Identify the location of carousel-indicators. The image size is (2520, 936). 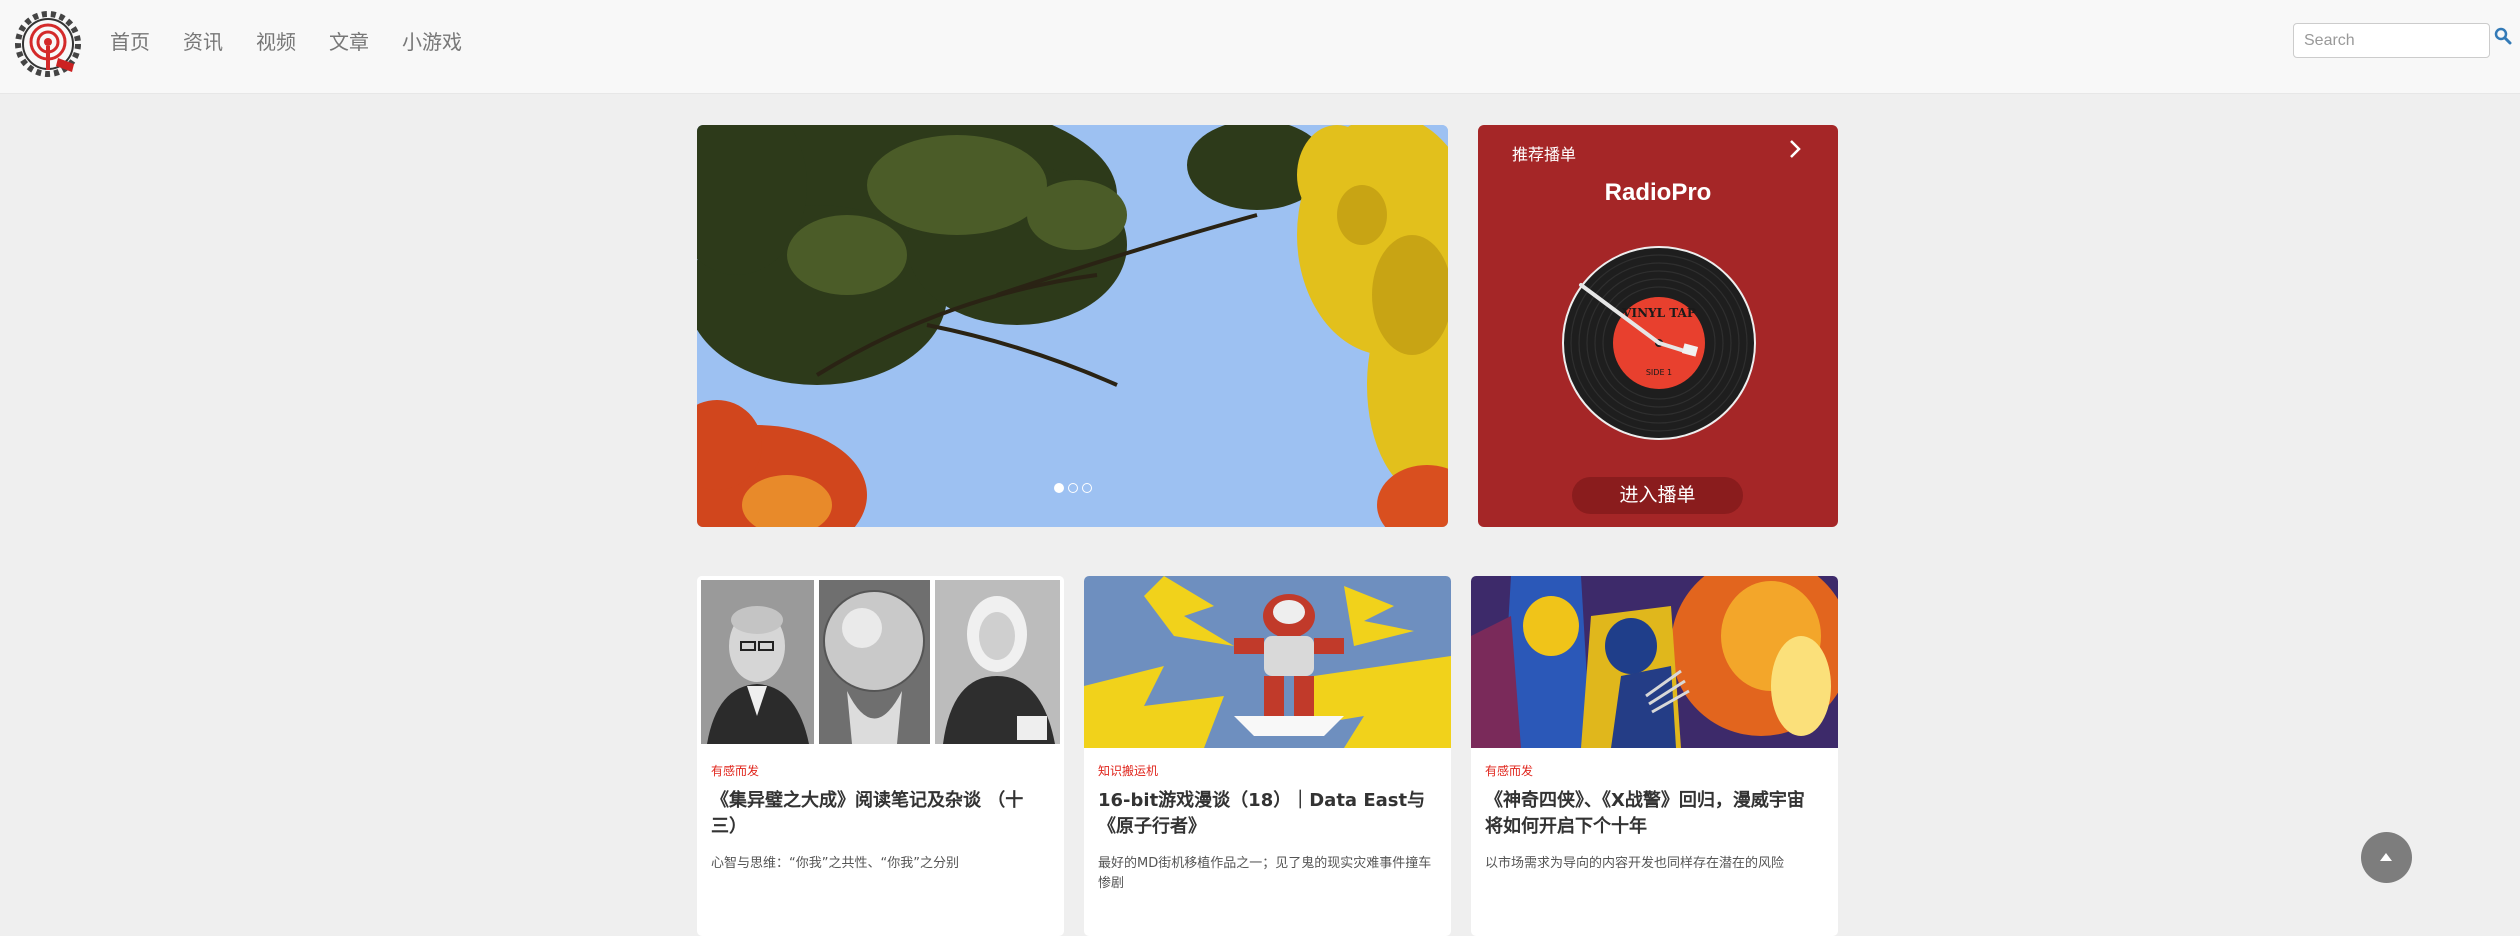
(1072, 488).